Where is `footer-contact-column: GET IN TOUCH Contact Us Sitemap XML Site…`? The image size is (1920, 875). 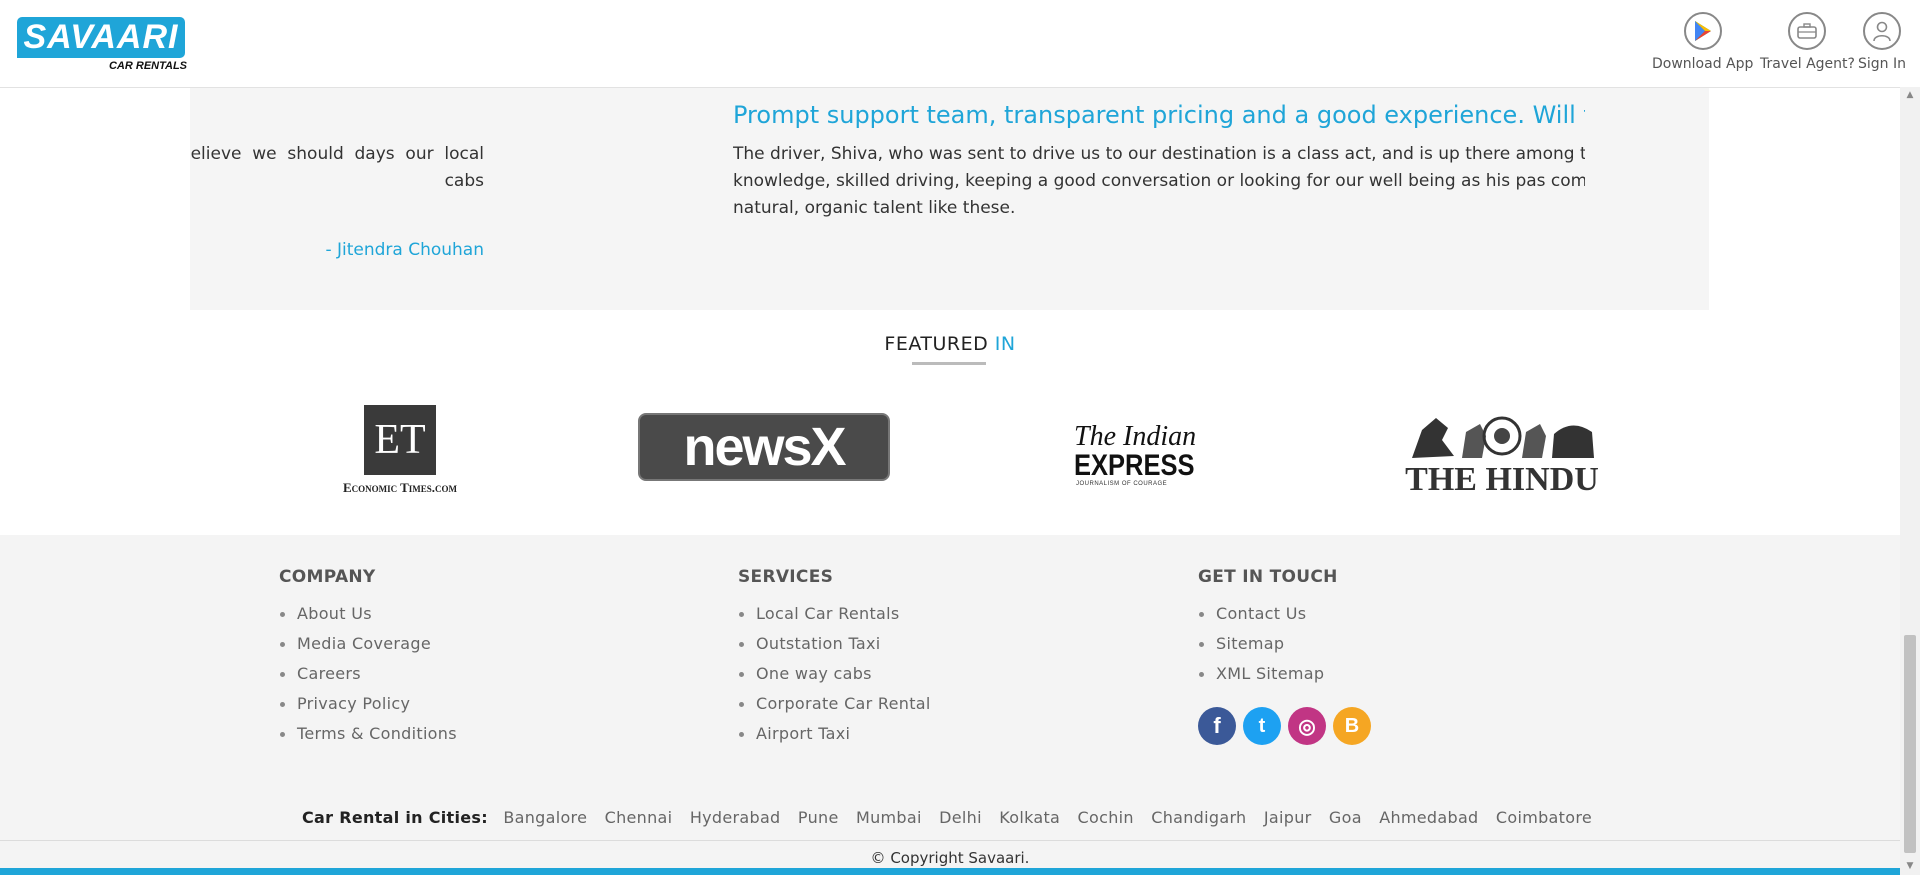
footer-contact-column: GET IN TOUCH Contact Us Sitemap XML Site… is located at coordinates (1284, 656).